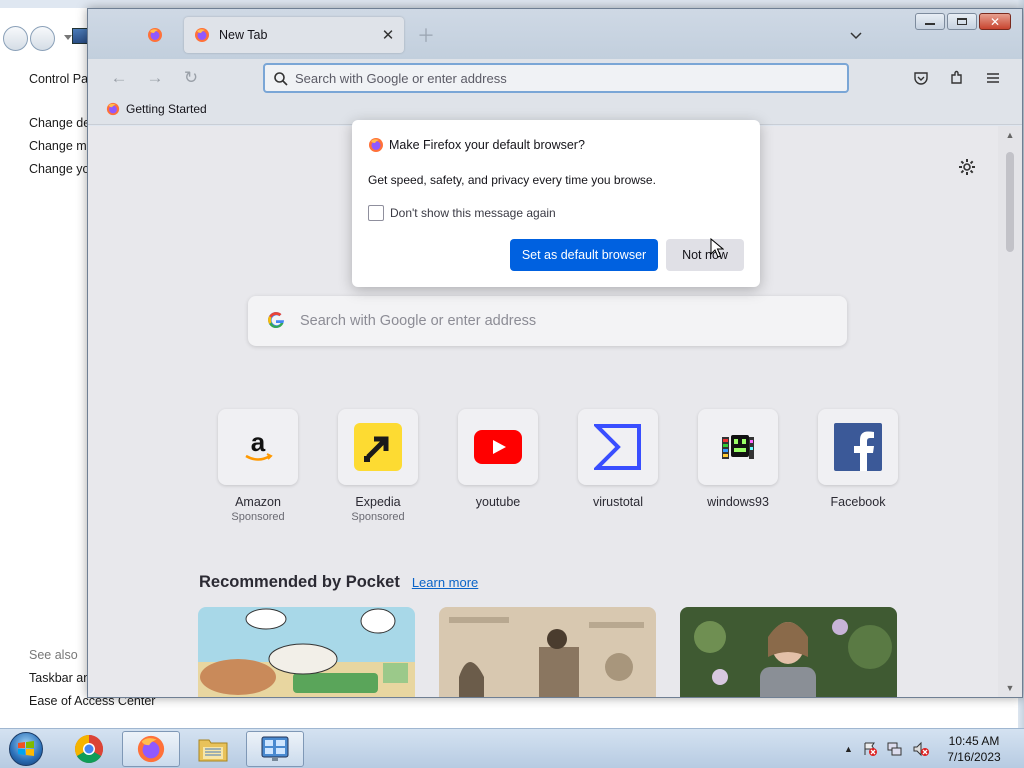 The height and width of the screenshot is (768, 1024). I want to click on extensions-icon, so click(957, 78).